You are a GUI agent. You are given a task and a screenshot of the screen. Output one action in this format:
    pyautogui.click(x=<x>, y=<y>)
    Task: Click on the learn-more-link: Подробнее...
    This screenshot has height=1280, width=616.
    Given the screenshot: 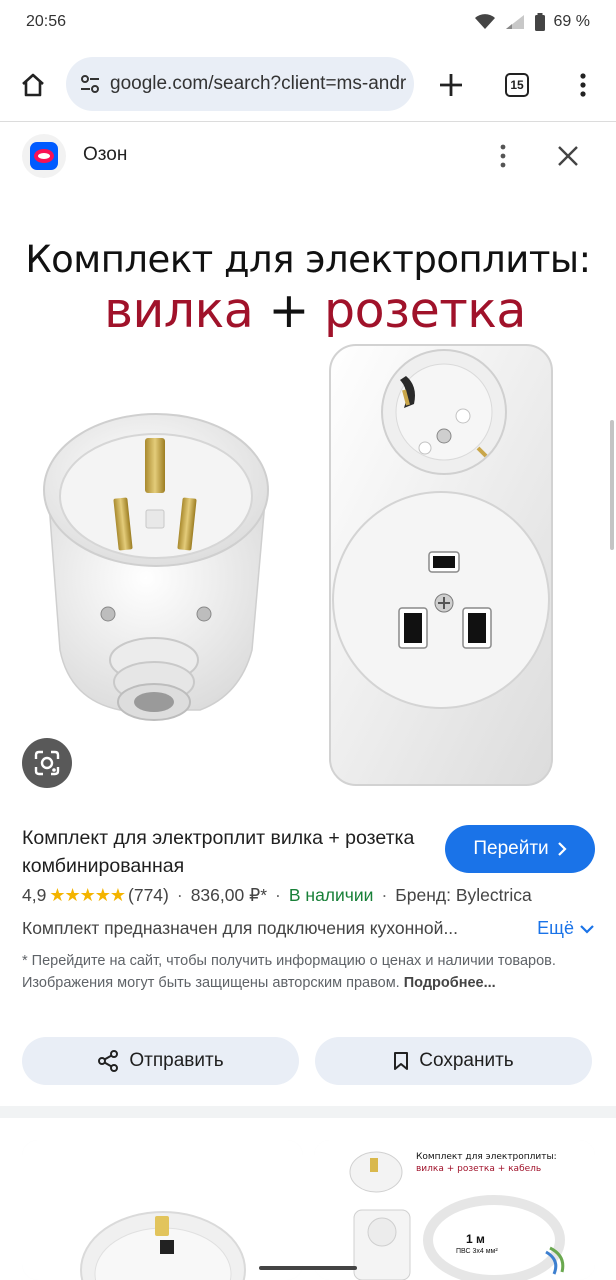 What is the action you would take?
    pyautogui.click(x=450, y=983)
    